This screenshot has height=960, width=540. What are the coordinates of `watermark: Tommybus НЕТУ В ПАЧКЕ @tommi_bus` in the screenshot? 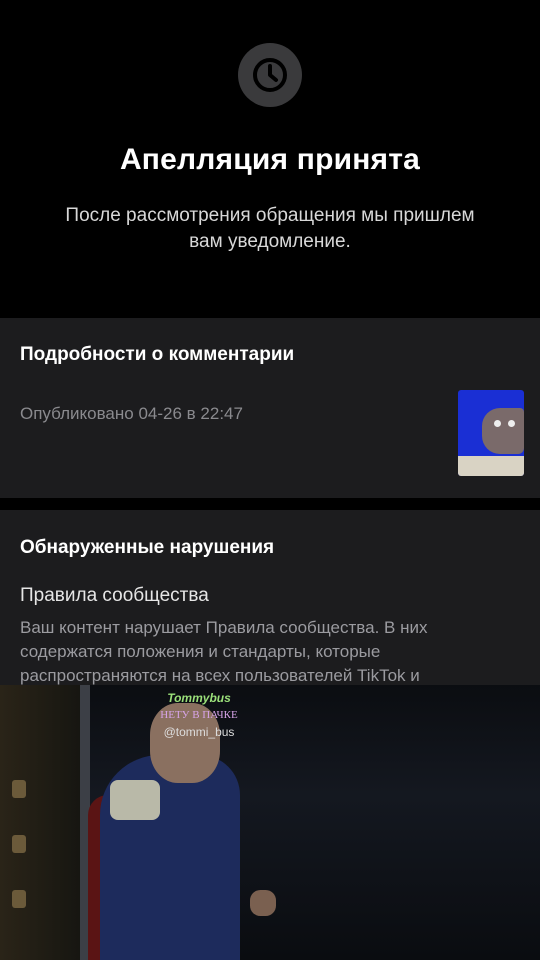 It's located at (199, 715).